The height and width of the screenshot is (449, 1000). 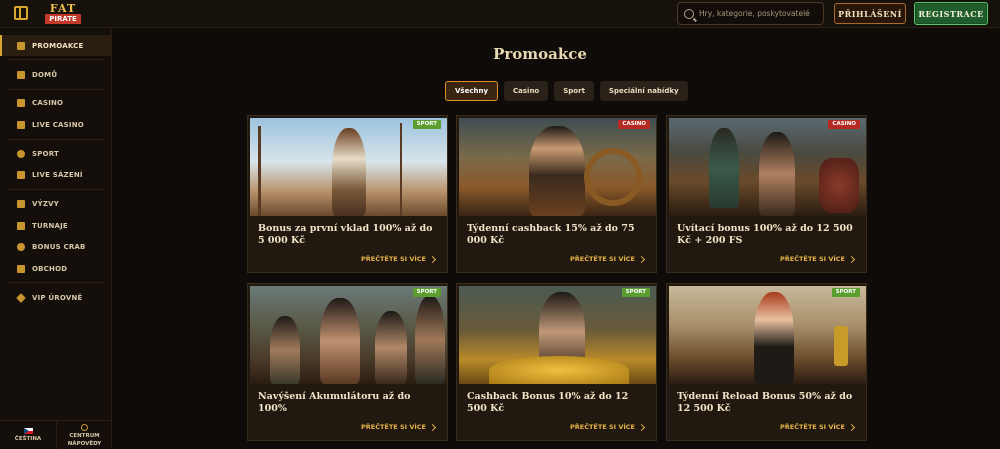 What do you see at coordinates (472, 91) in the screenshot?
I see `tab-vsechny: Všechny` at bounding box center [472, 91].